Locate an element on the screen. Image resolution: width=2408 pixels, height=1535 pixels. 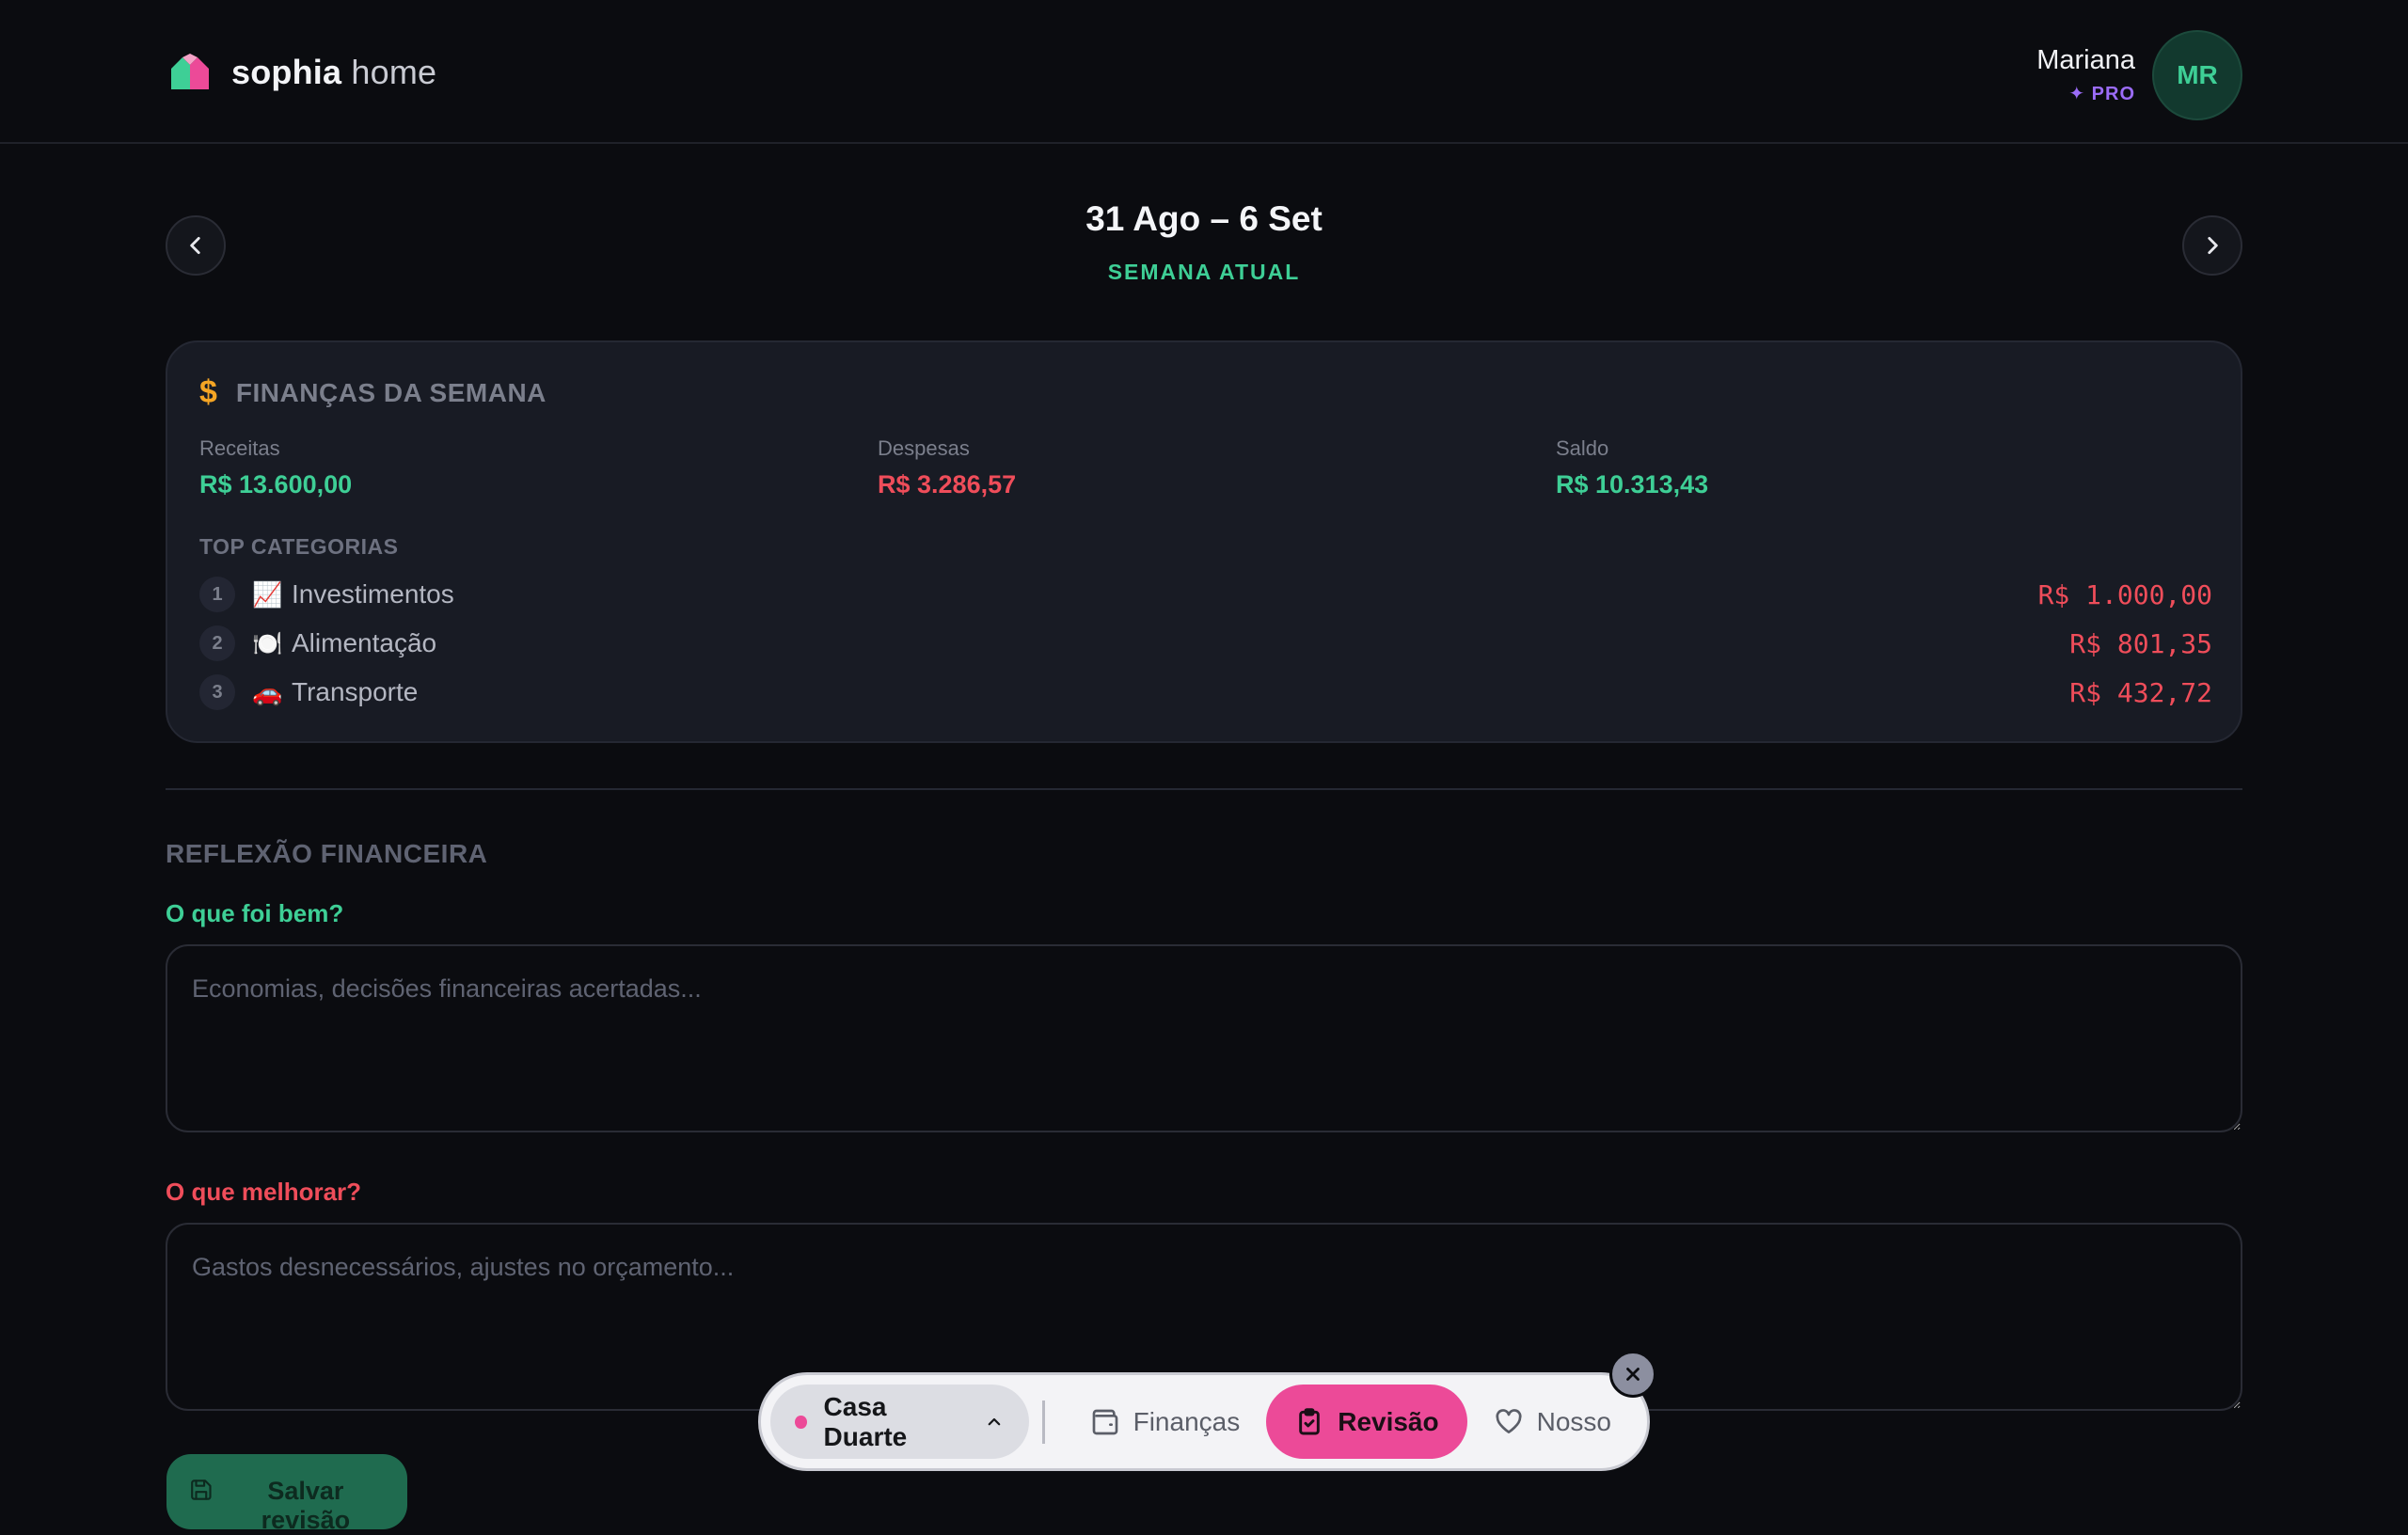
expenses-metric: Despesas R$ 3.286,57 is located at coordinates (947, 467).